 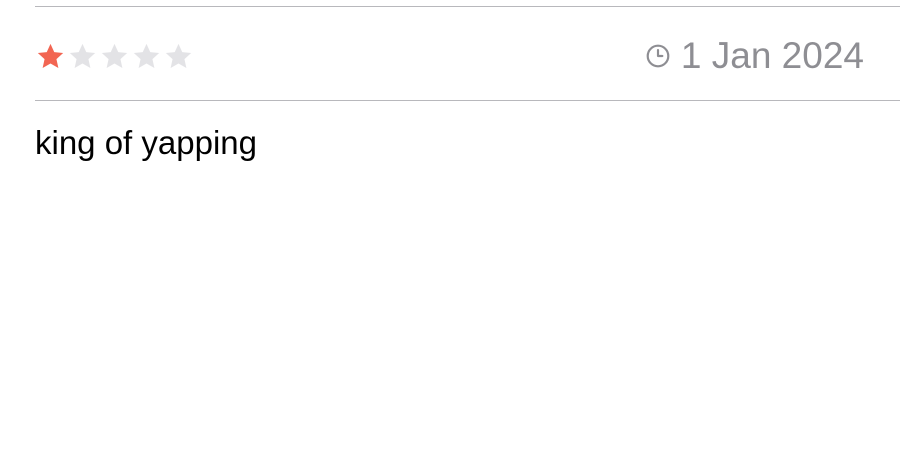 I want to click on review-body-text: king of yapping, so click(x=146, y=142).